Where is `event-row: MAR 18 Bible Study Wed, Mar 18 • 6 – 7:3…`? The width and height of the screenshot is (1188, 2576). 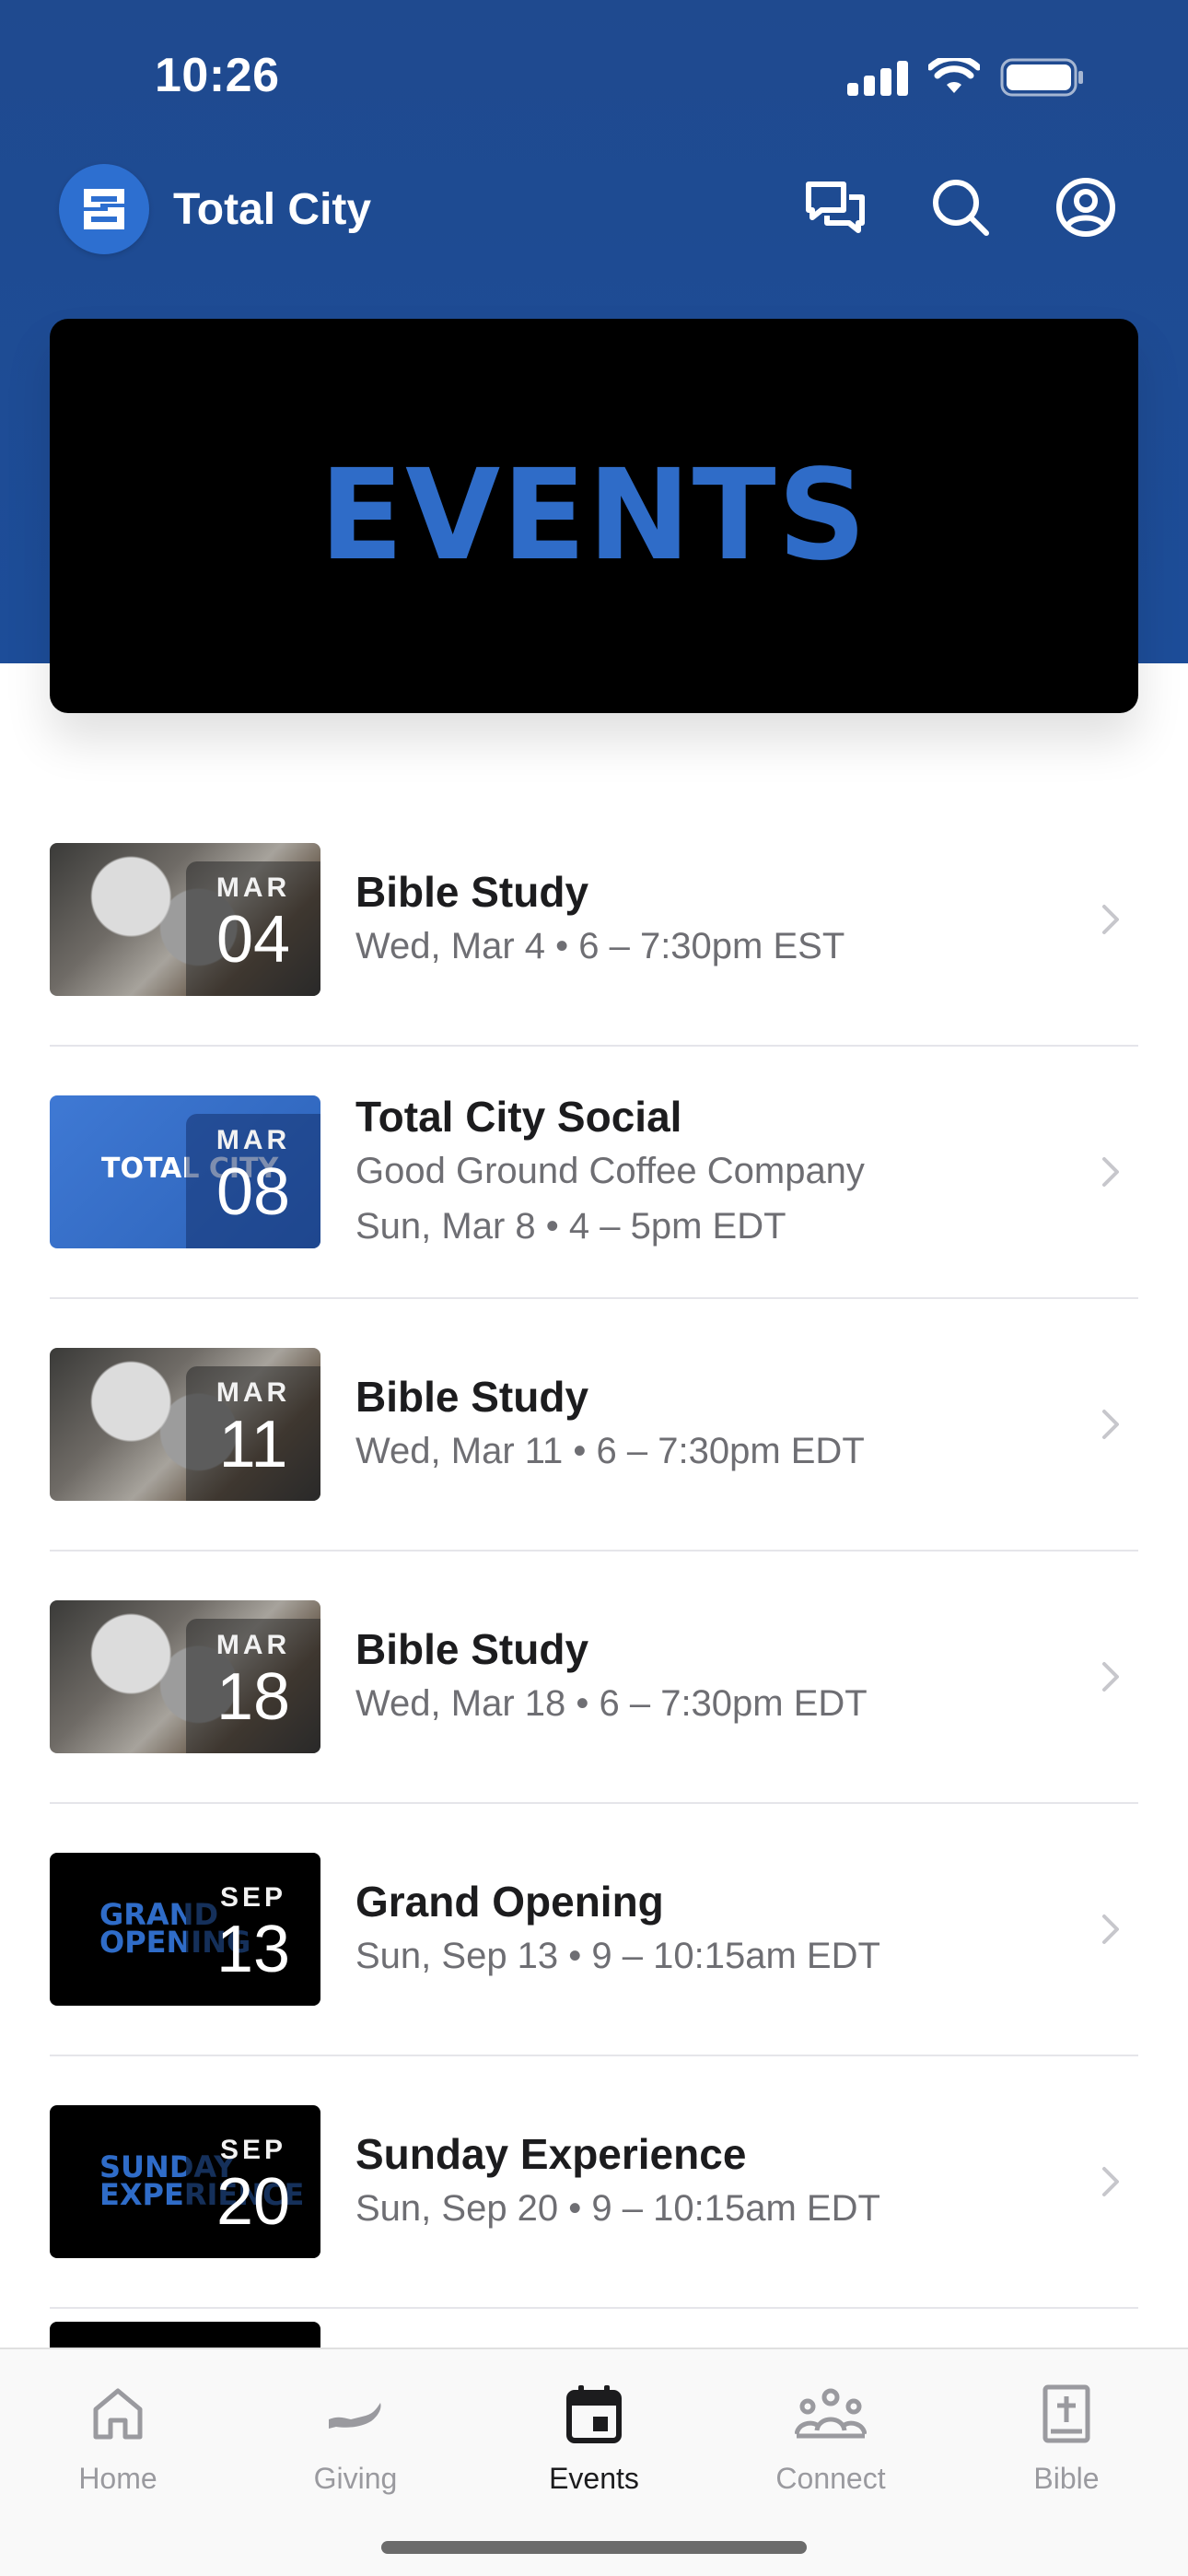 event-row: MAR 18 Bible Study Wed, Mar 18 • 6 – 7:3… is located at coordinates (594, 1677).